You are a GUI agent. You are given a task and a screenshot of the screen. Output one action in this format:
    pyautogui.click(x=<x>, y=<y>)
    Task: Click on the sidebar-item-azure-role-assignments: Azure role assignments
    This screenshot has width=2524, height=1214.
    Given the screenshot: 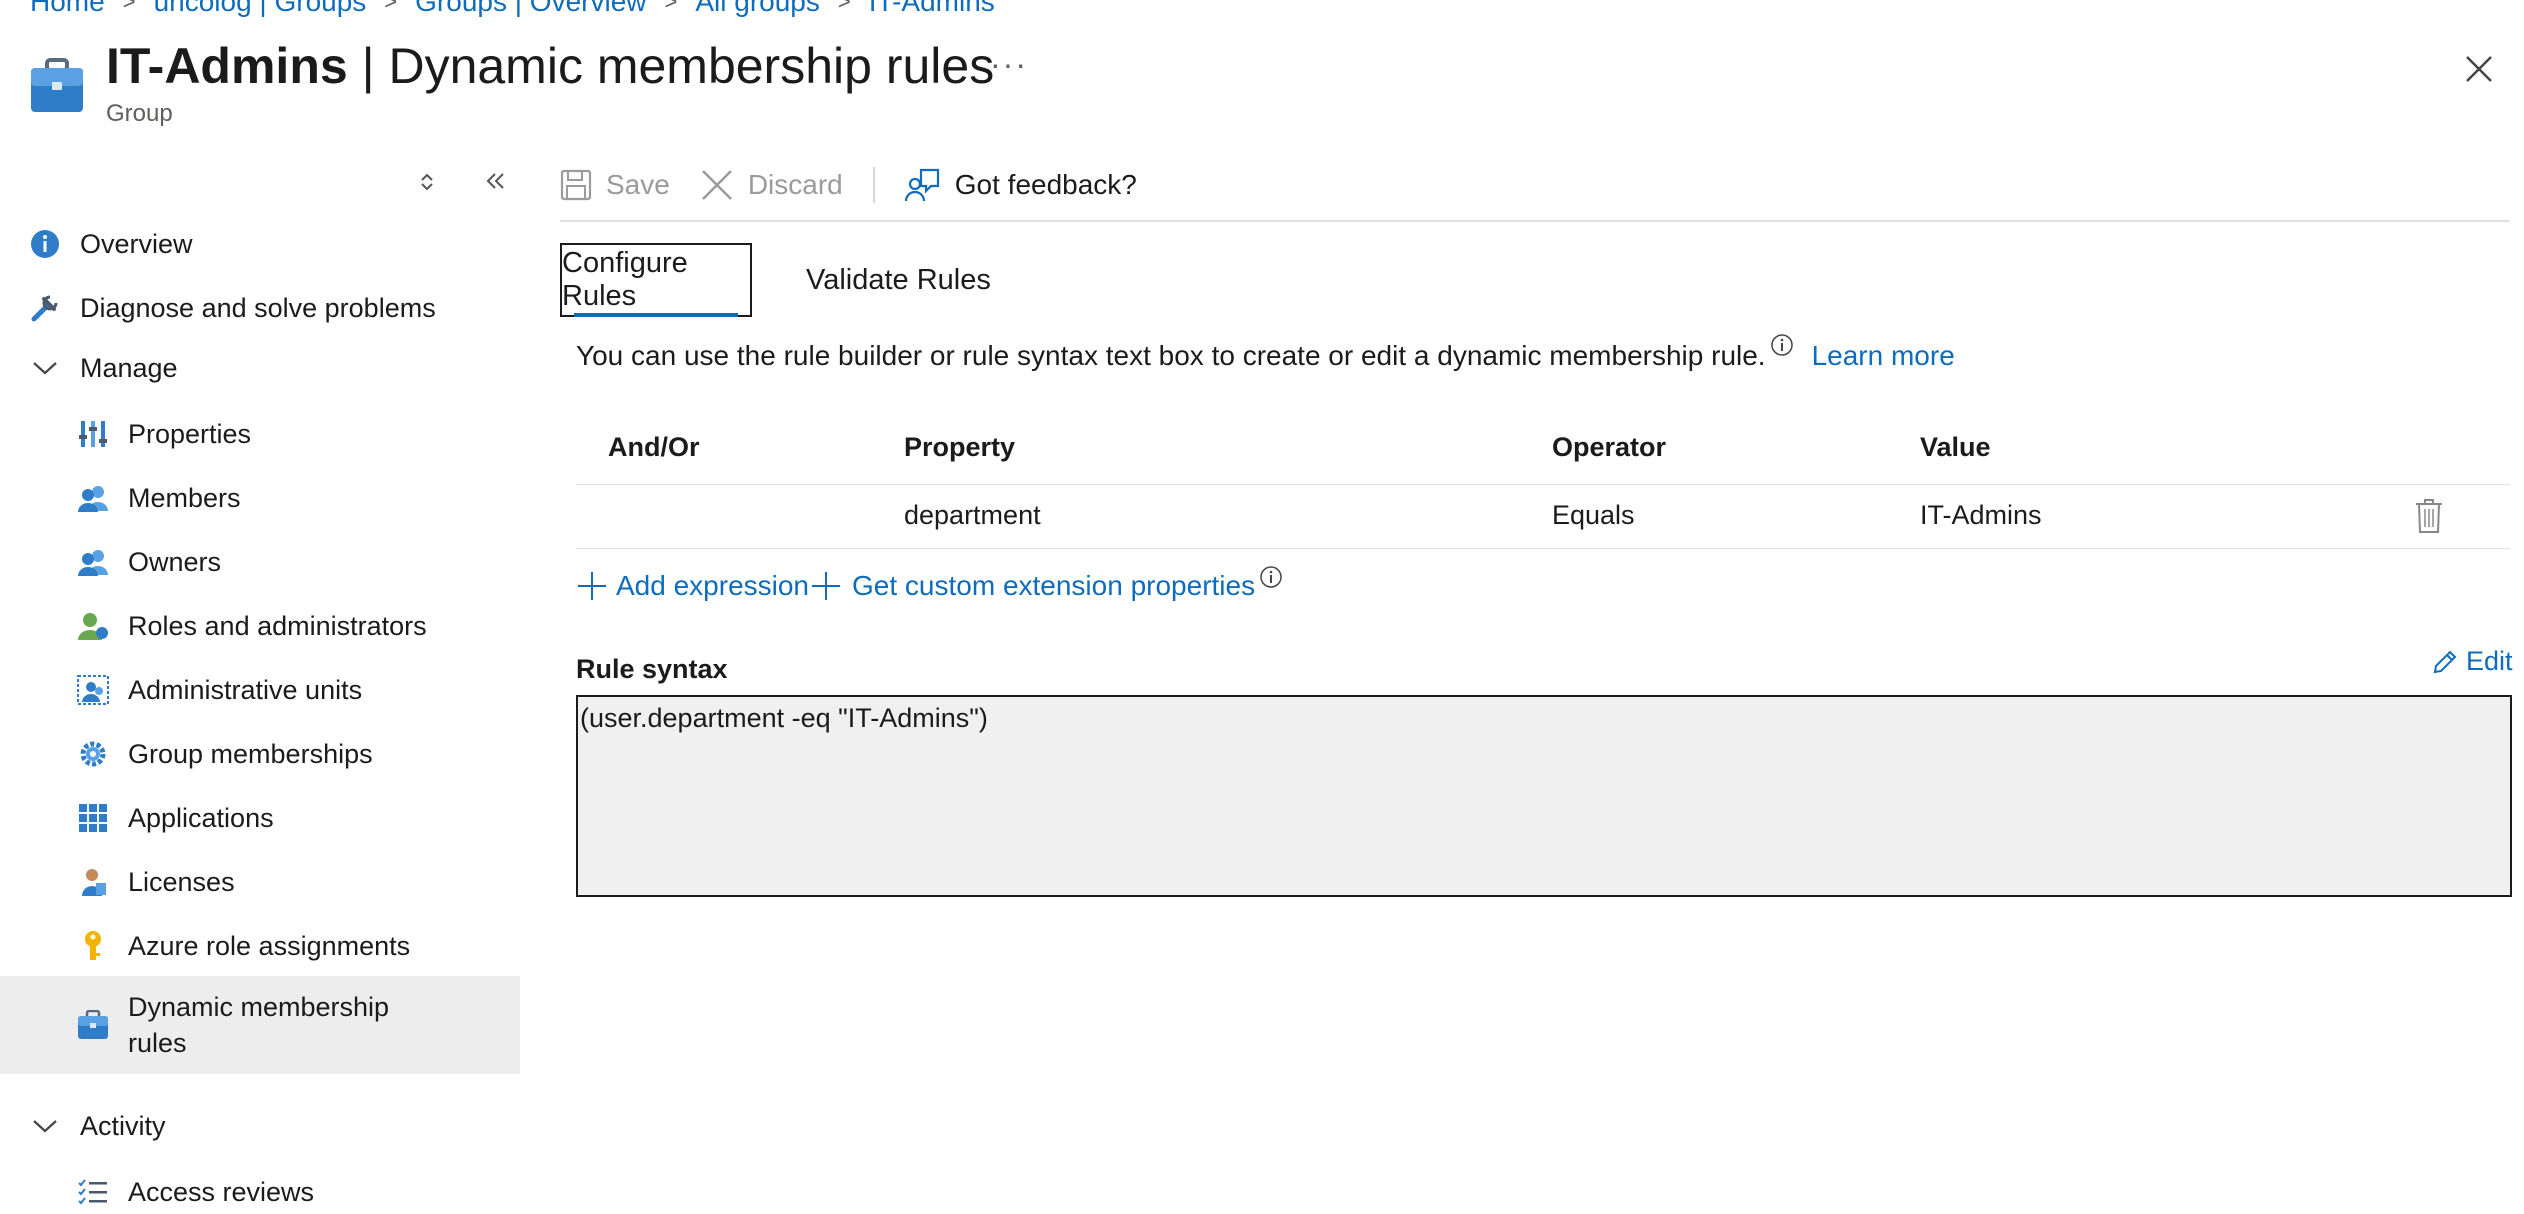 What is the action you would take?
    pyautogui.click(x=260, y=946)
    